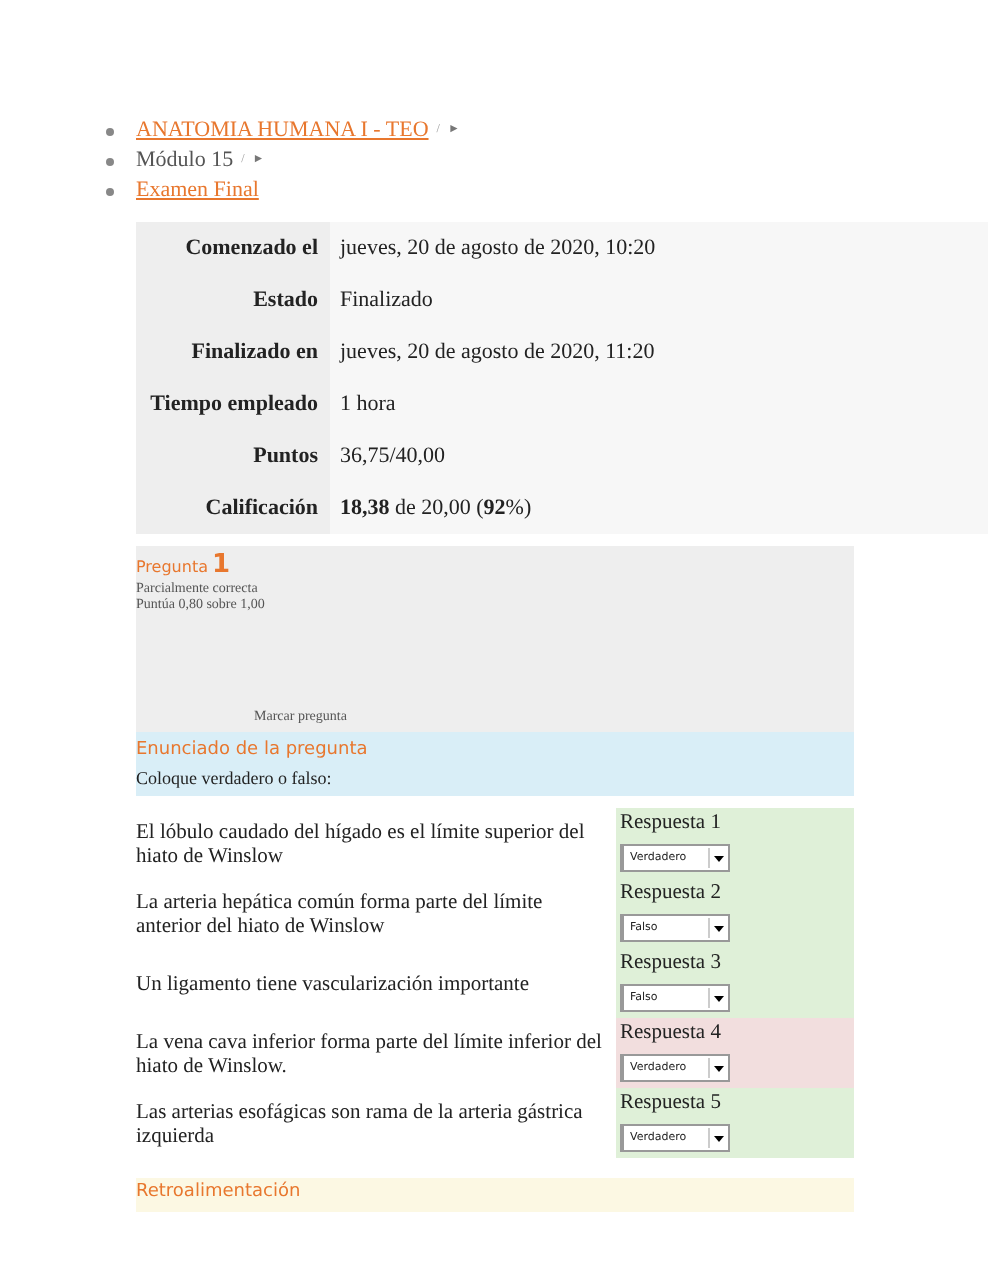 Image resolution: width=988 pixels, height=1280 pixels. I want to click on summary-label: Estado, so click(233, 300).